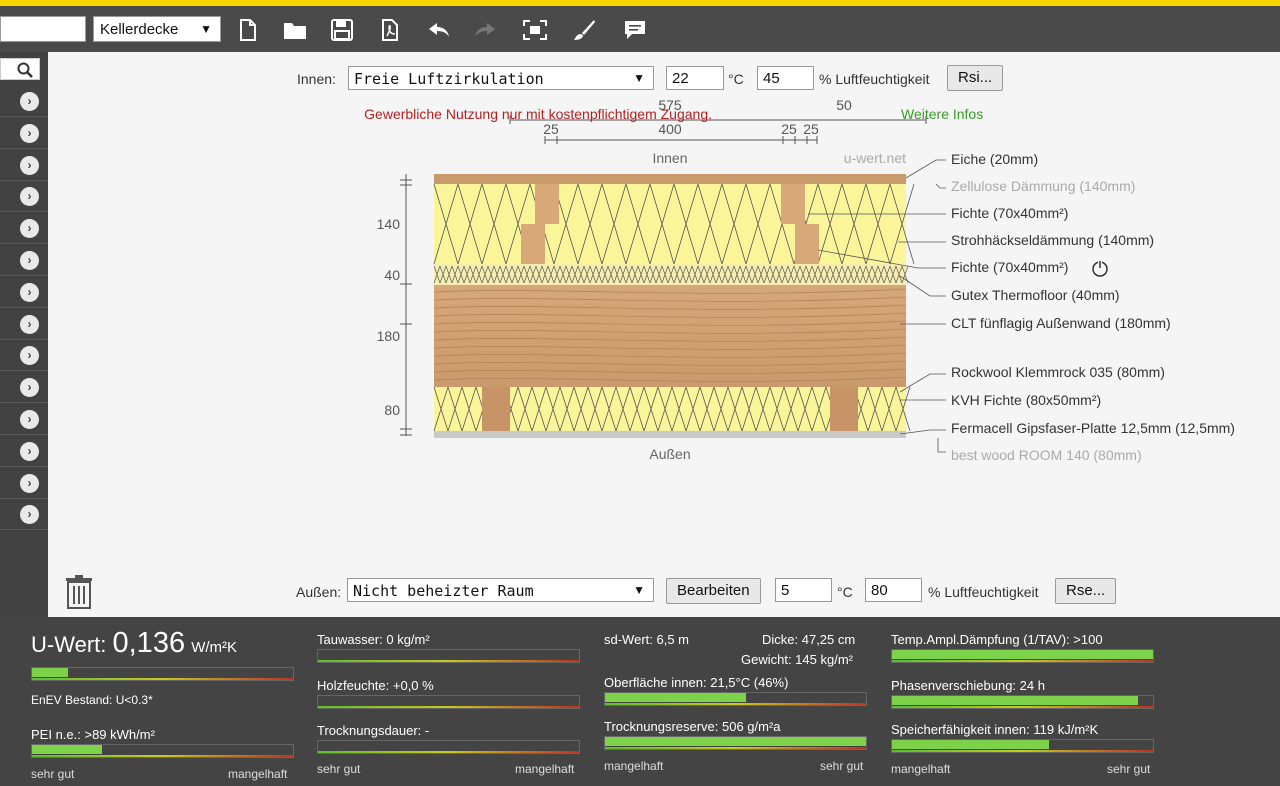 This screenshot has width=1280, height=786. Describe the element at coordinates (1061, 323) in the screenshot. I see `layer-label: CLT fünflagig Außenwand (180mm)` at that location.